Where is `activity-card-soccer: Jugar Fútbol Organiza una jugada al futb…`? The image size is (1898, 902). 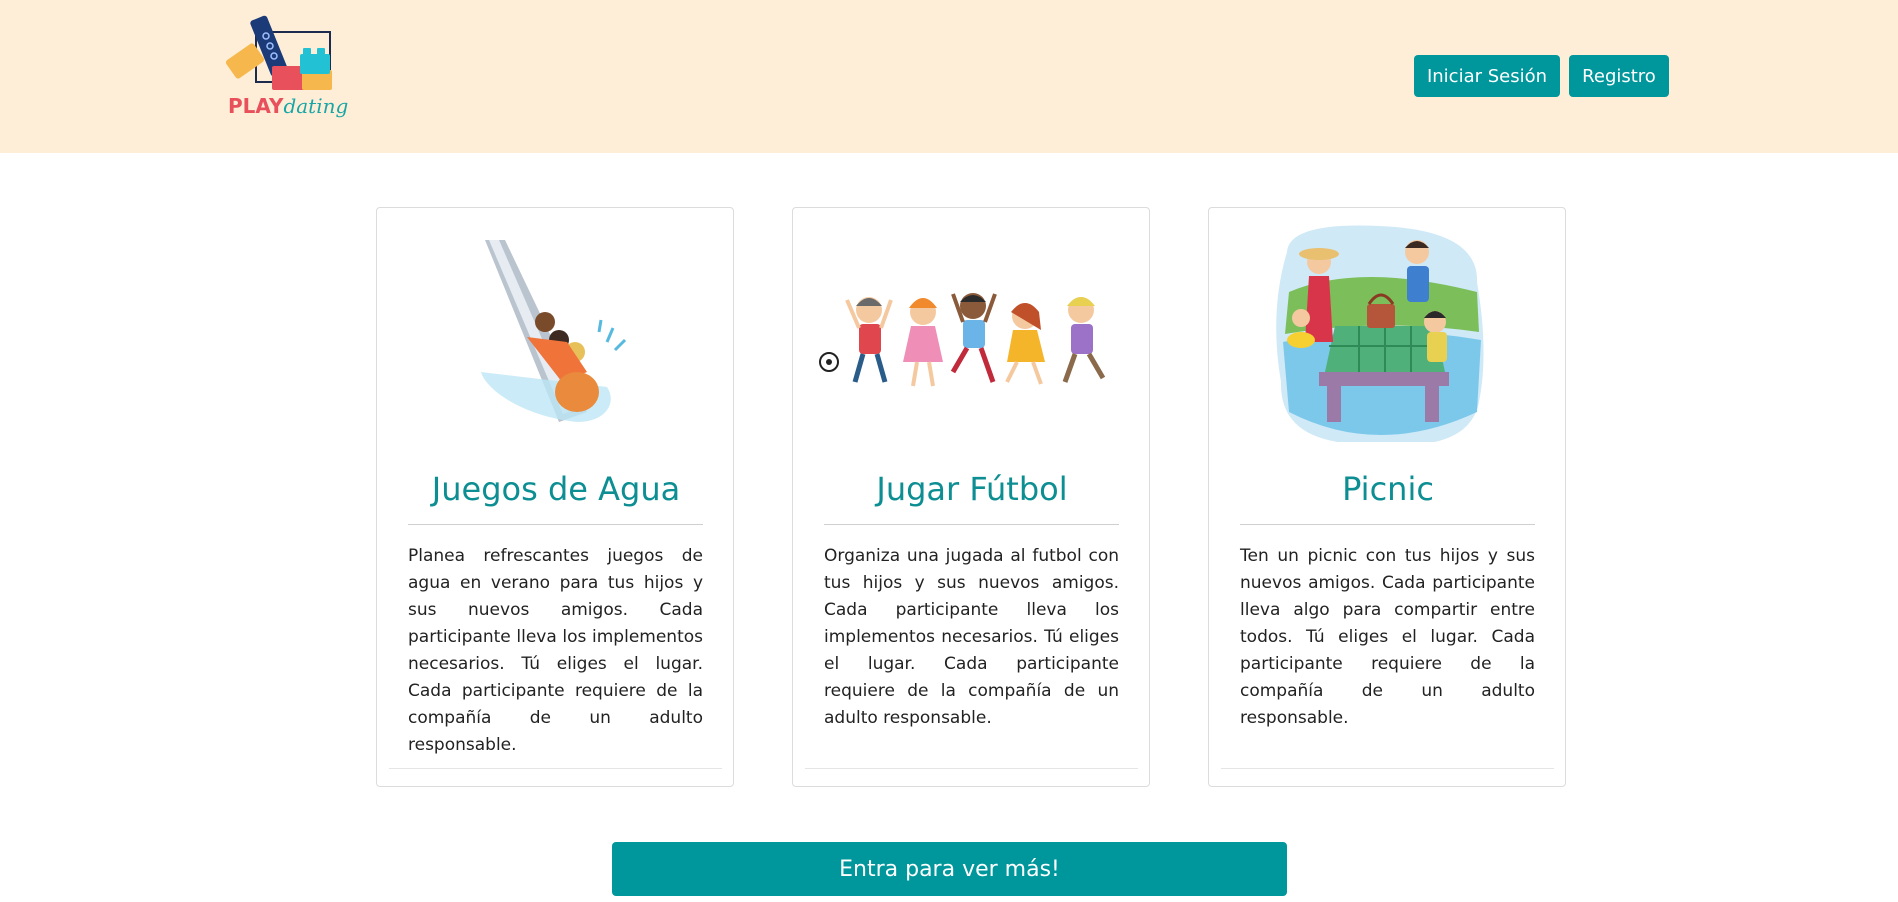
activity-card-soccer: Jugar Fútbol Organiza una jugada al futb… is located at coordinates (971, 497).